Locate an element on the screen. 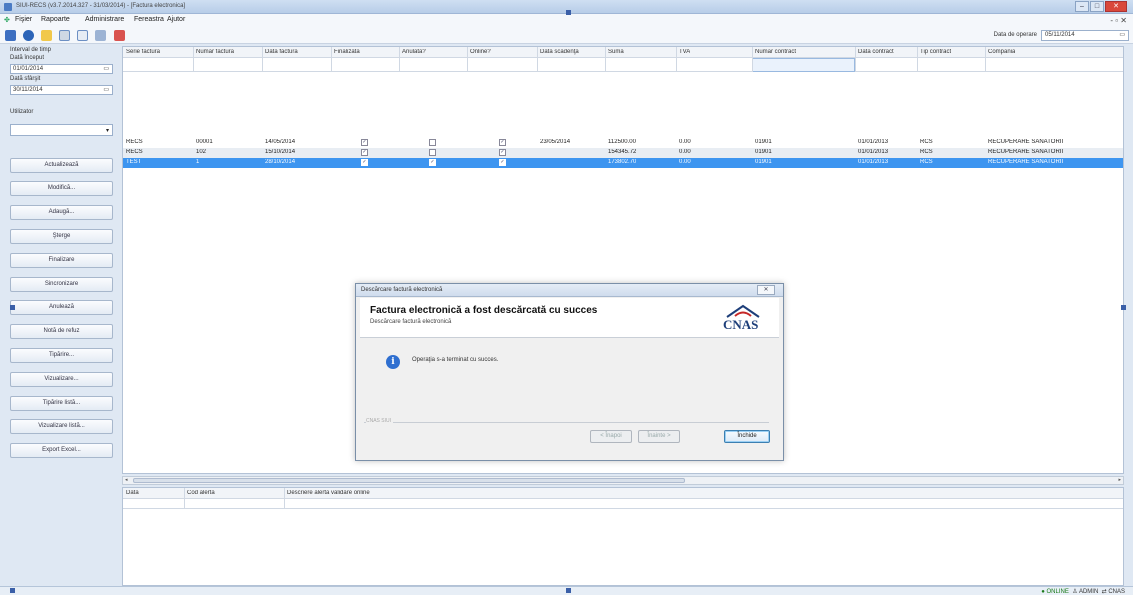 The height and width of the screenshot is (595, 1133). cancelled-checkbox: ✓ is located at coordinates (432, 162).